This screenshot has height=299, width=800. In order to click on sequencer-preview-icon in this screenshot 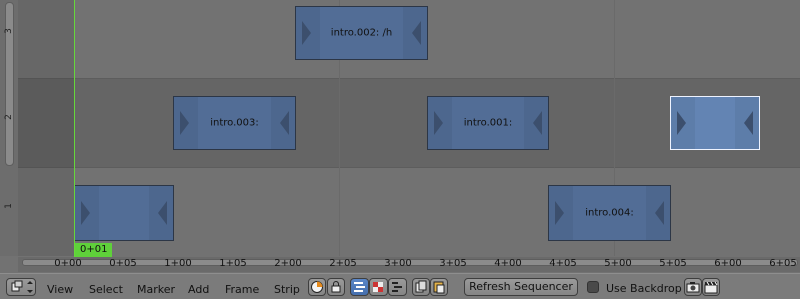, I will do `click(397, 287)`.